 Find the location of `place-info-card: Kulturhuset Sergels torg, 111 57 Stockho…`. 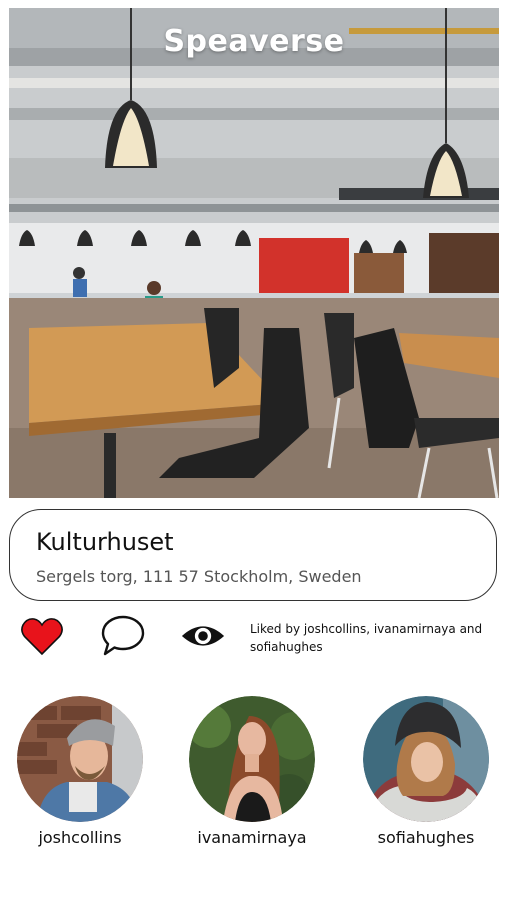

place-info-card: Kulturhuset Sergels torg, 111 57 Stockho… is located at coordinates (253, 555).